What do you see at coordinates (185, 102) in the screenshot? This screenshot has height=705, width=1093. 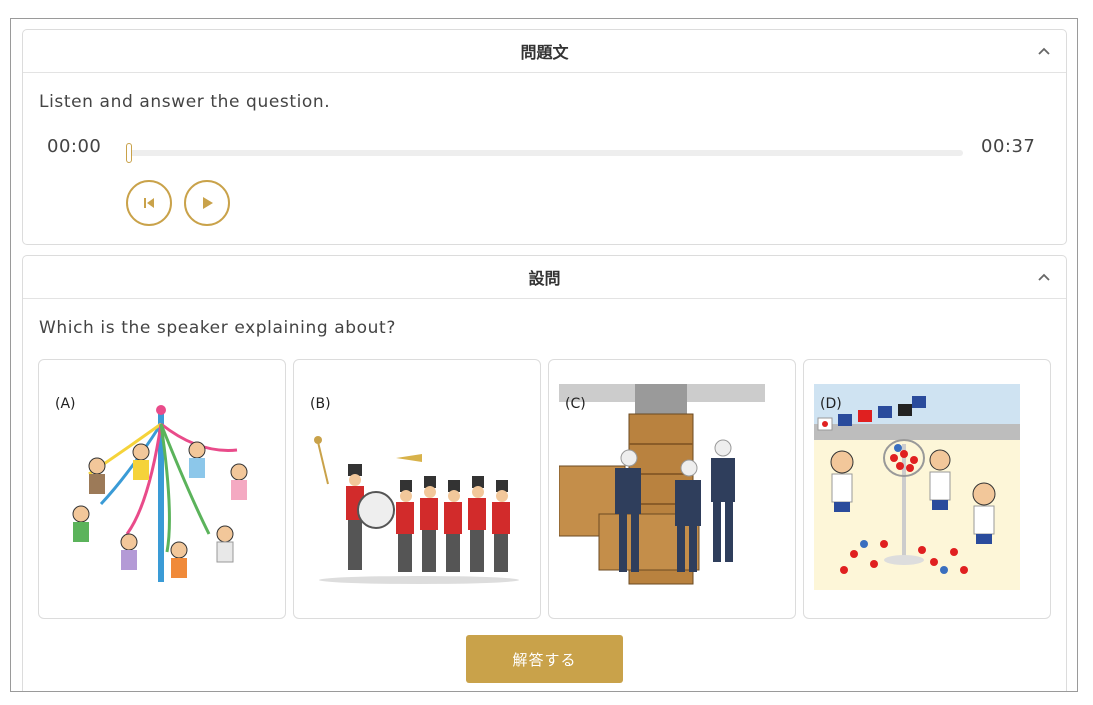 I see `passage-instruction: Listen and answer the question.` at bounding box center [185, 102].